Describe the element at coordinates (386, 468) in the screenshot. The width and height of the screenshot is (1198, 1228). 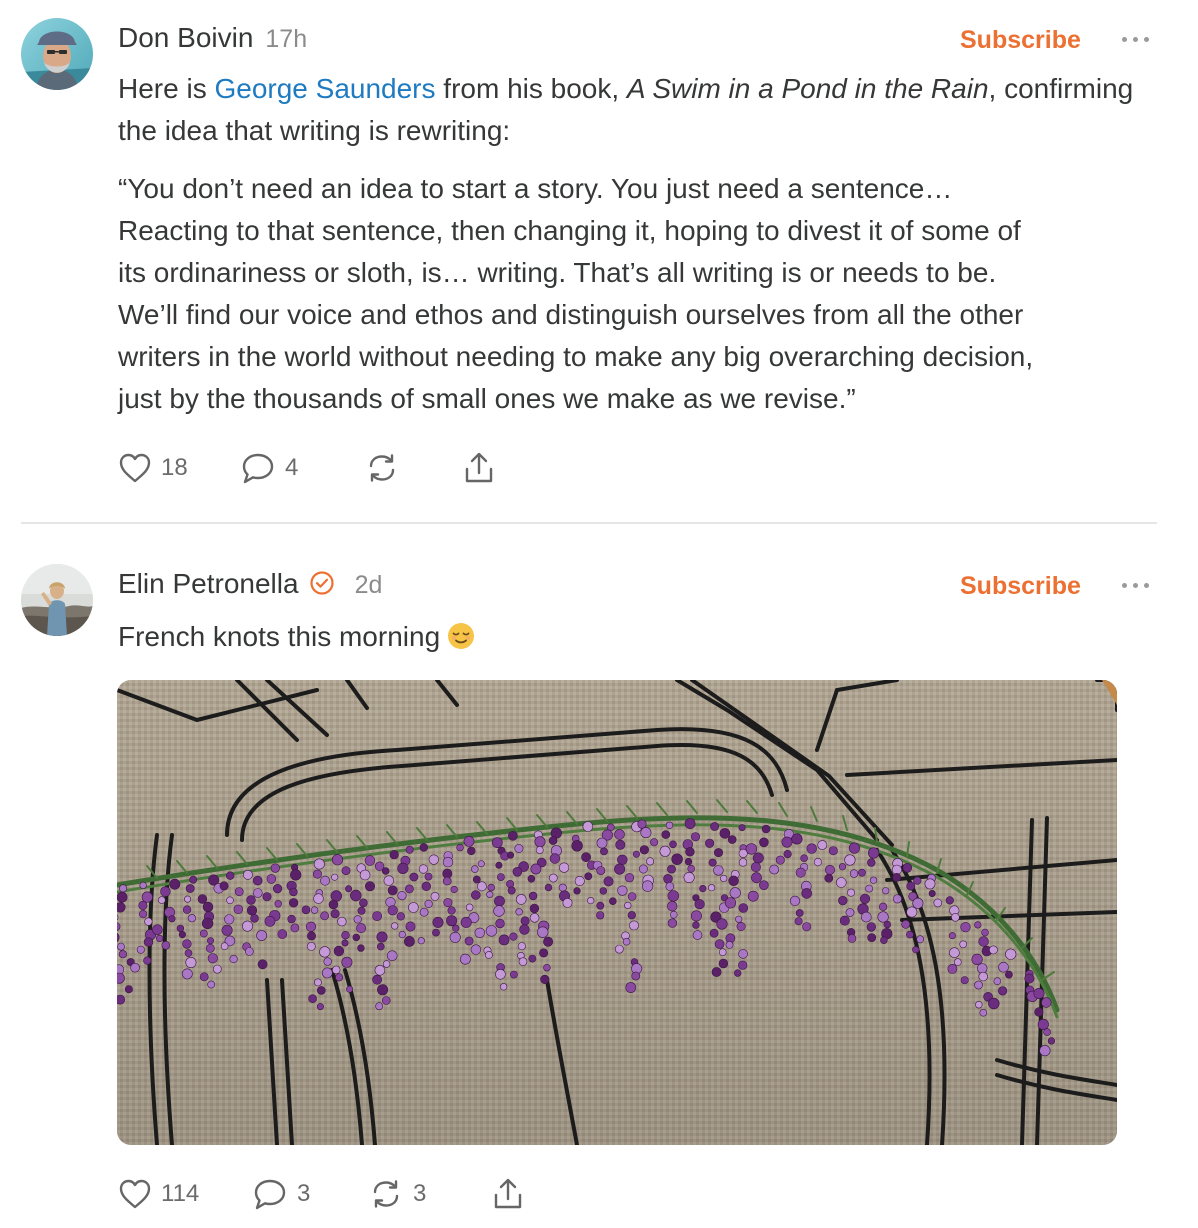
I see `restack-button` at that location.